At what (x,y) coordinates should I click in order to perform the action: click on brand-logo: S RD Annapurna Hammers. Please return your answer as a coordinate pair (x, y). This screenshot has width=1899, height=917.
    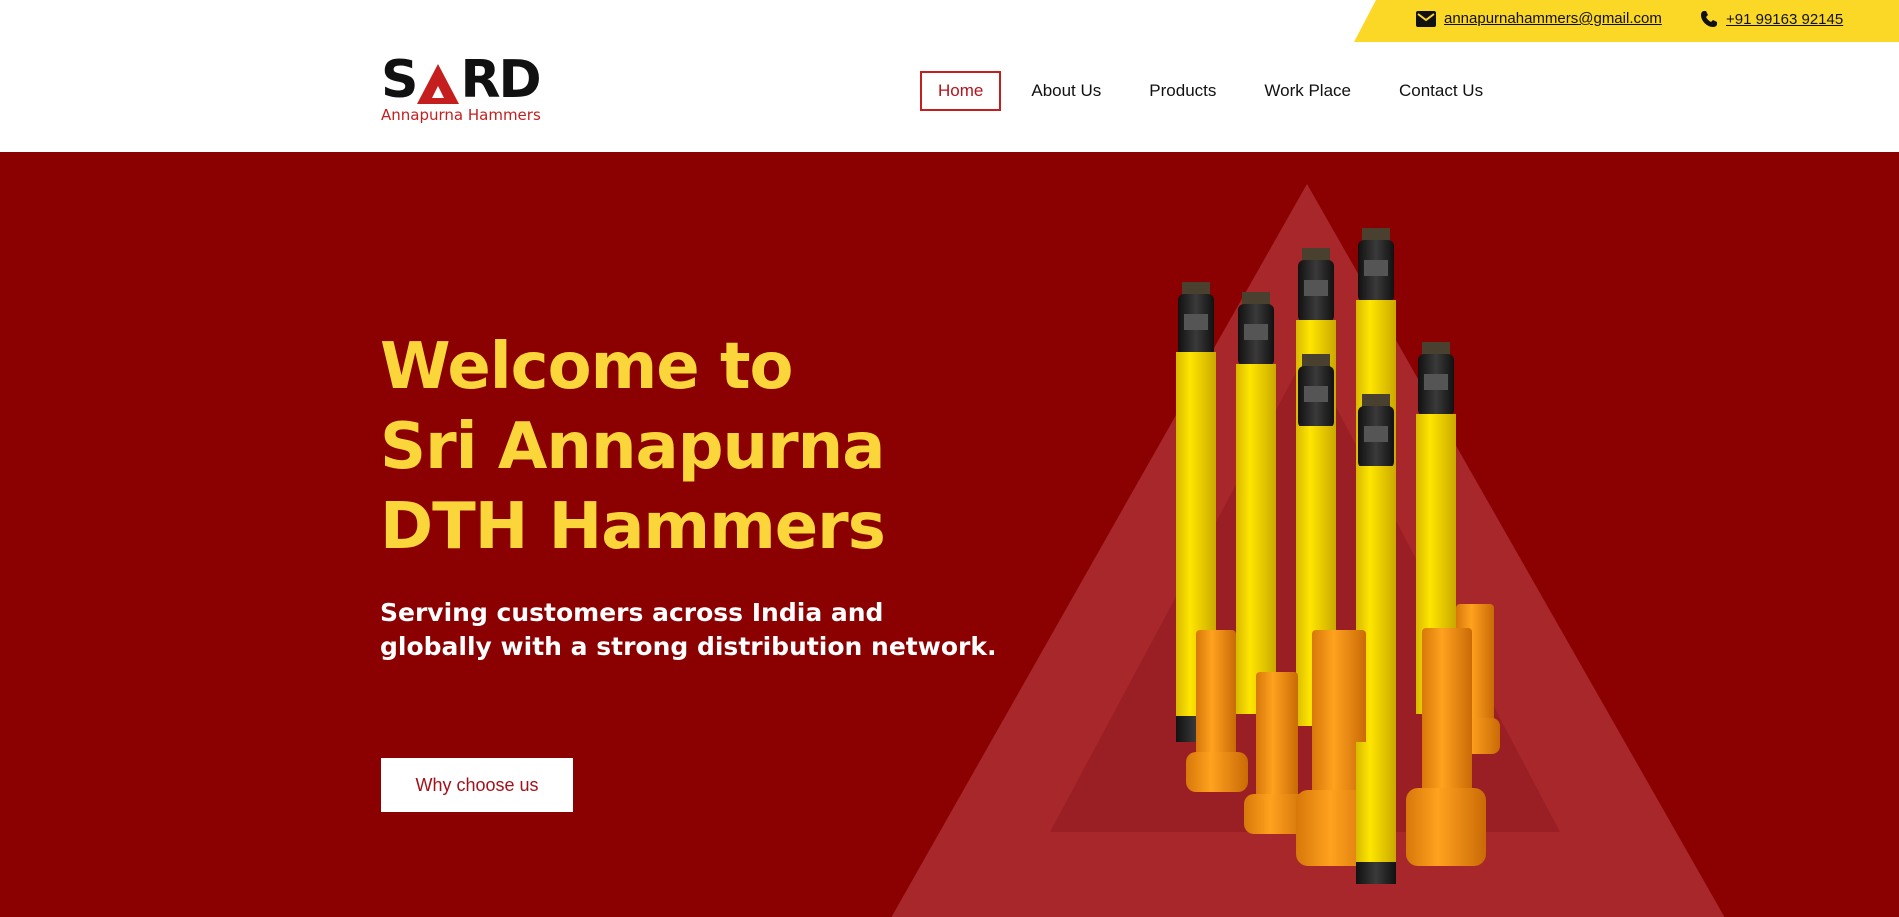
    Looking at the image, I should click on (461, 87).